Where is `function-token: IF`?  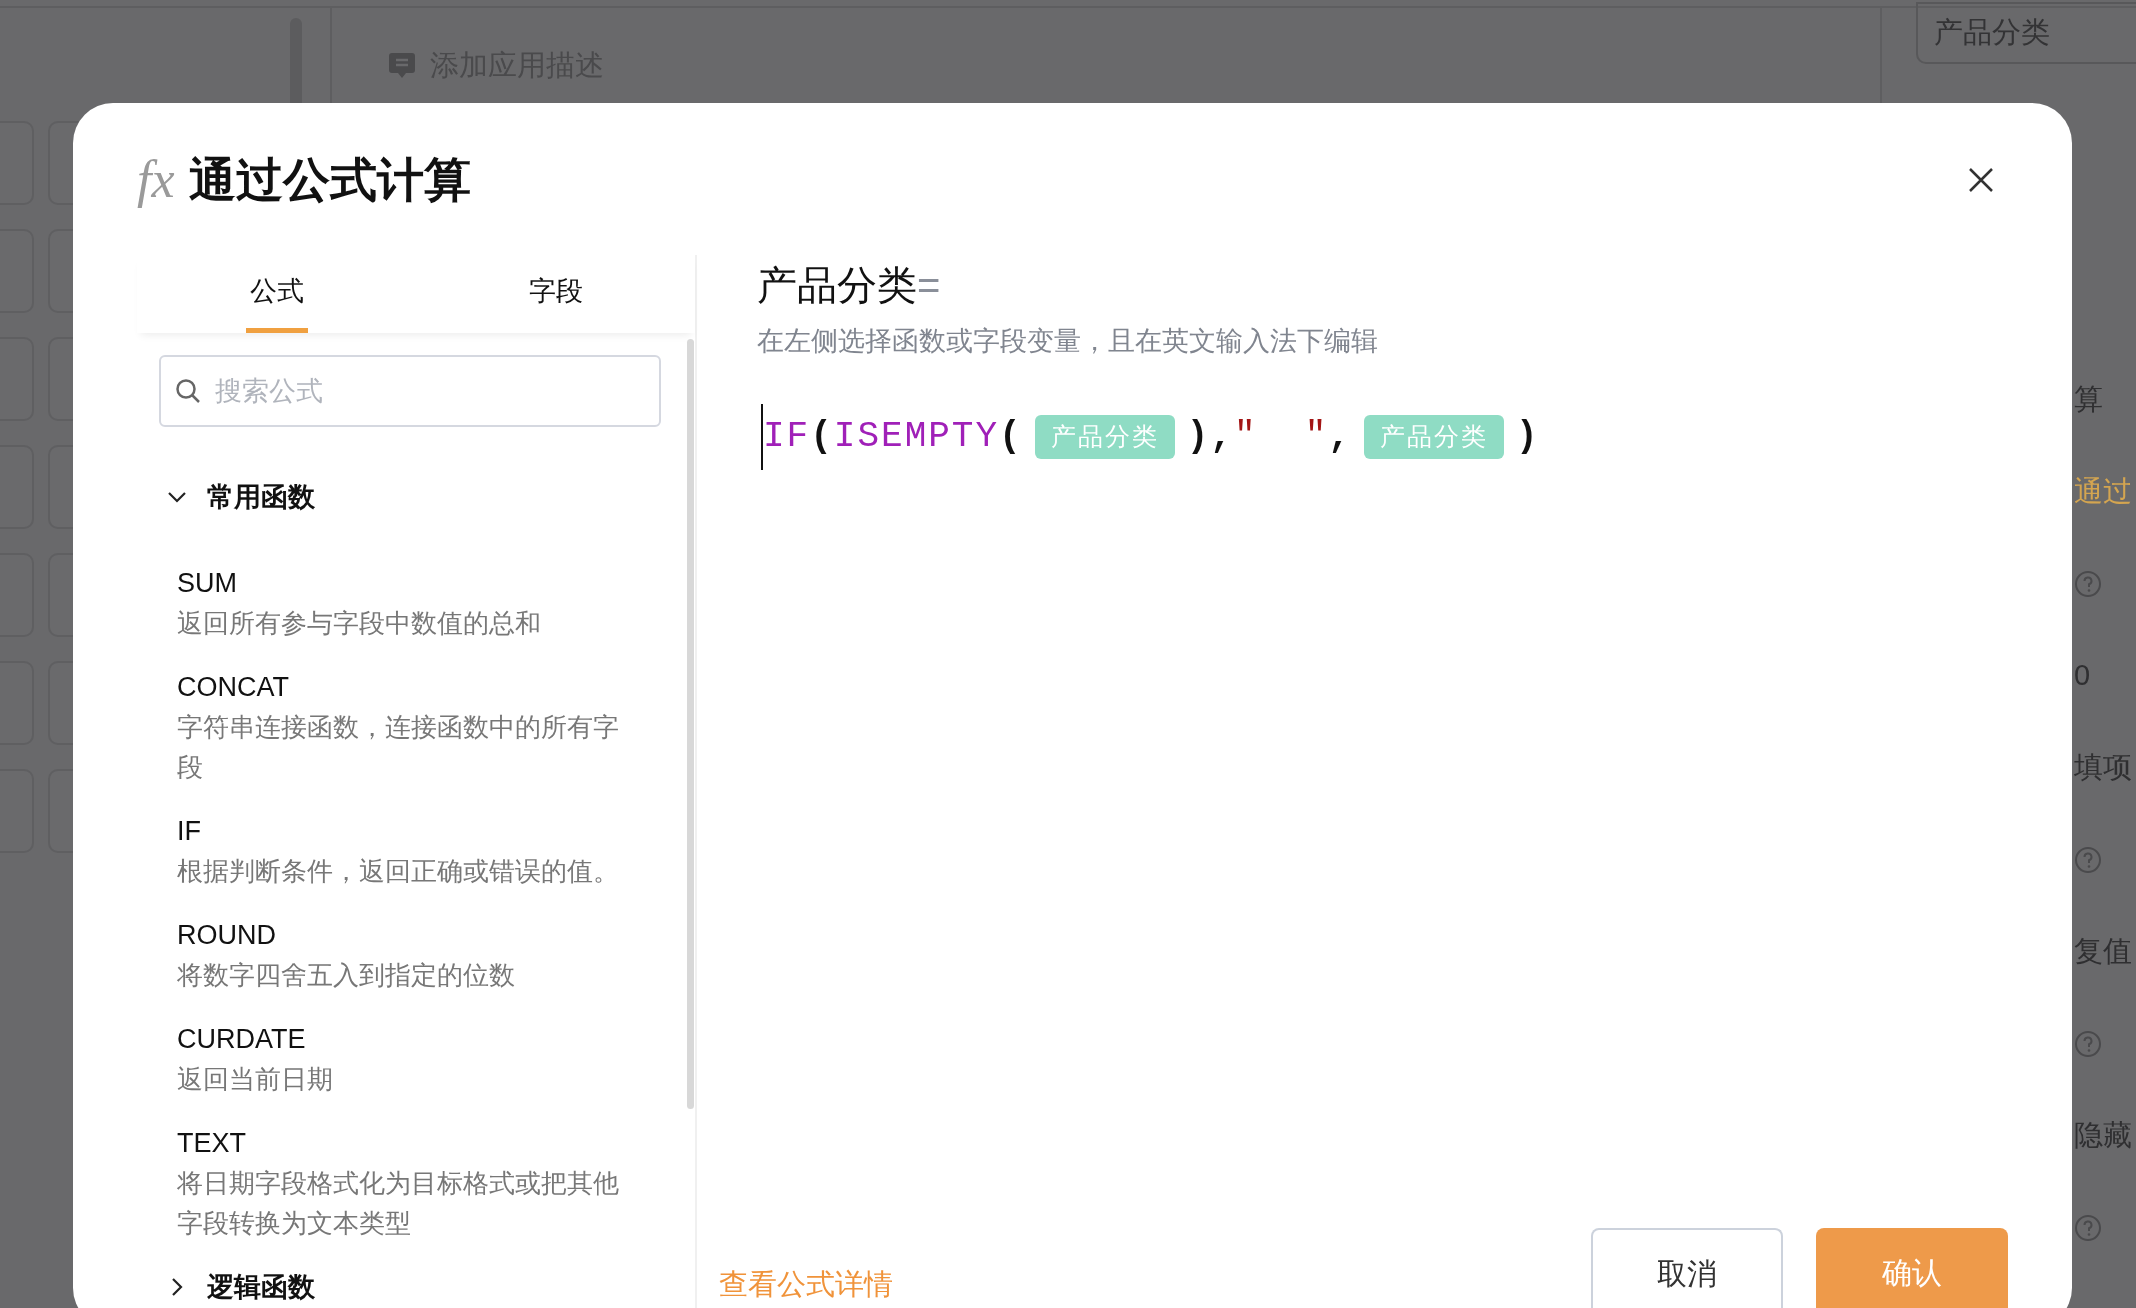
function-token: IF is located at coordinates (787, 436).